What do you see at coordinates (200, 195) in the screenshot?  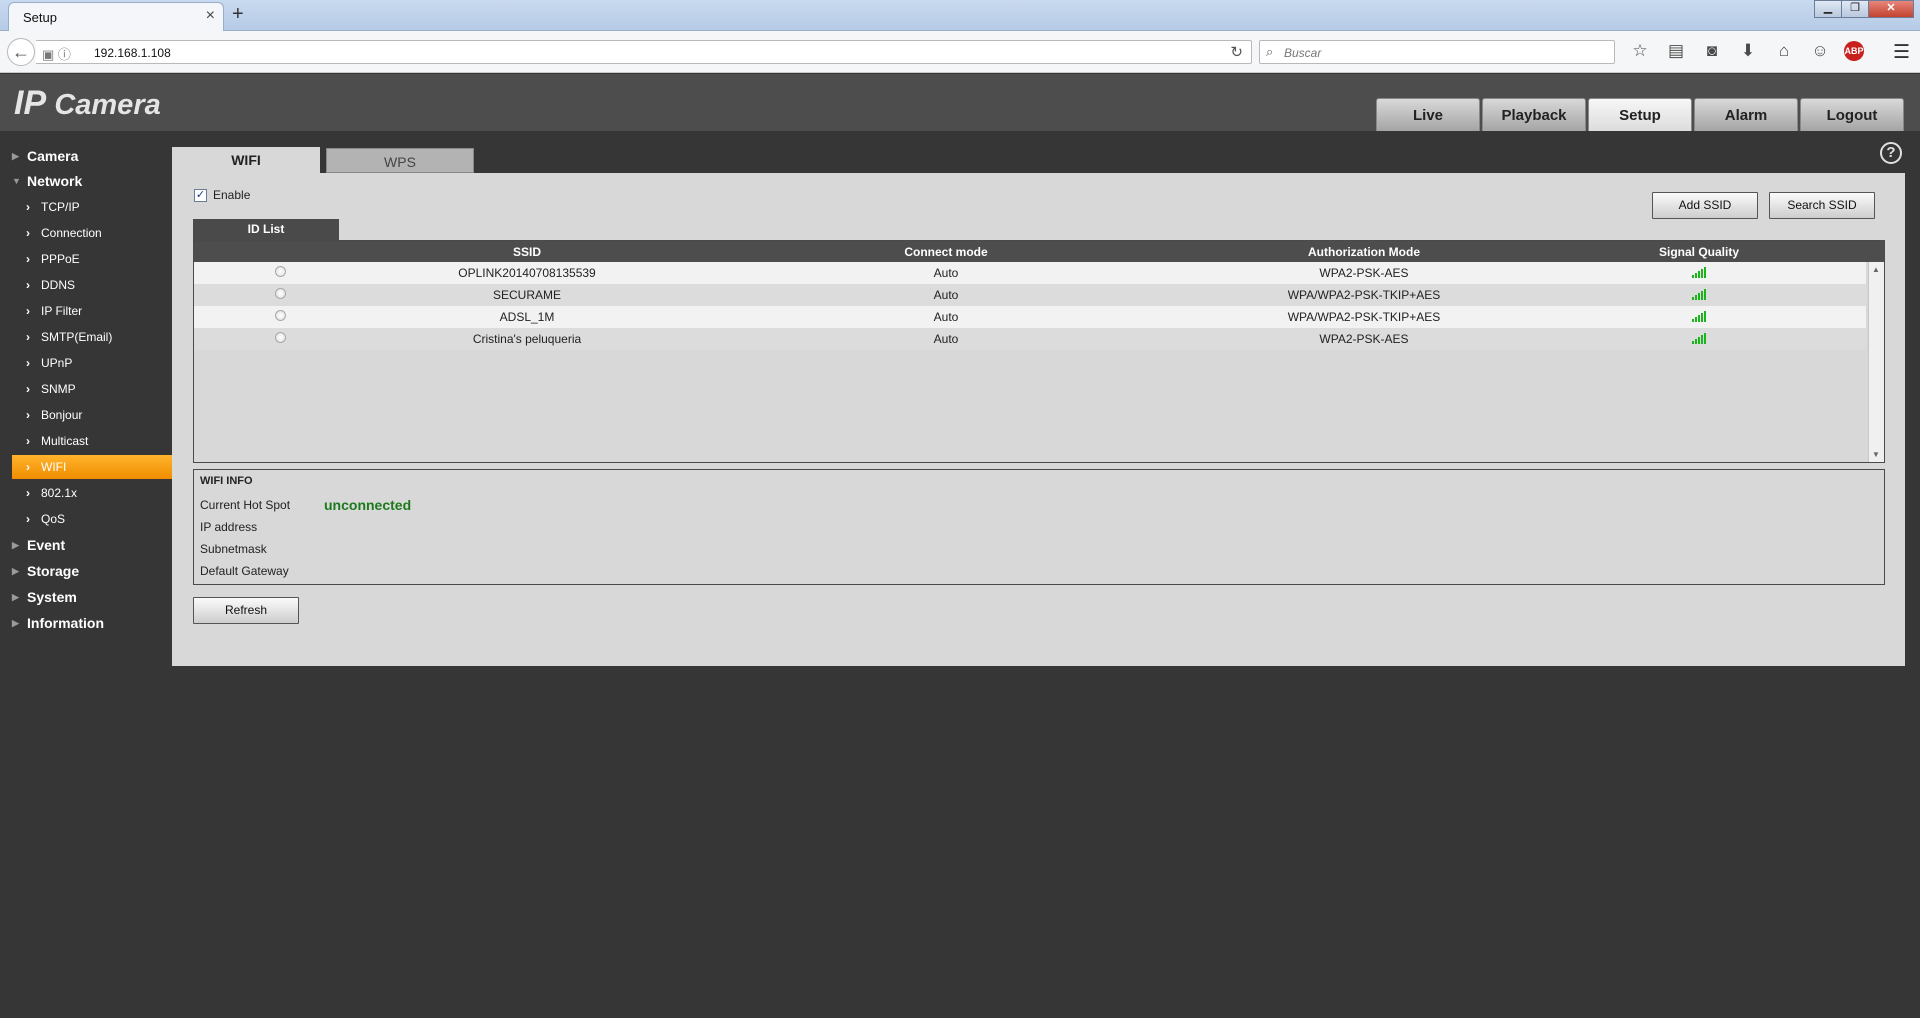 I see `enable-checkbox: ✓` at bounding box center [200, 195].